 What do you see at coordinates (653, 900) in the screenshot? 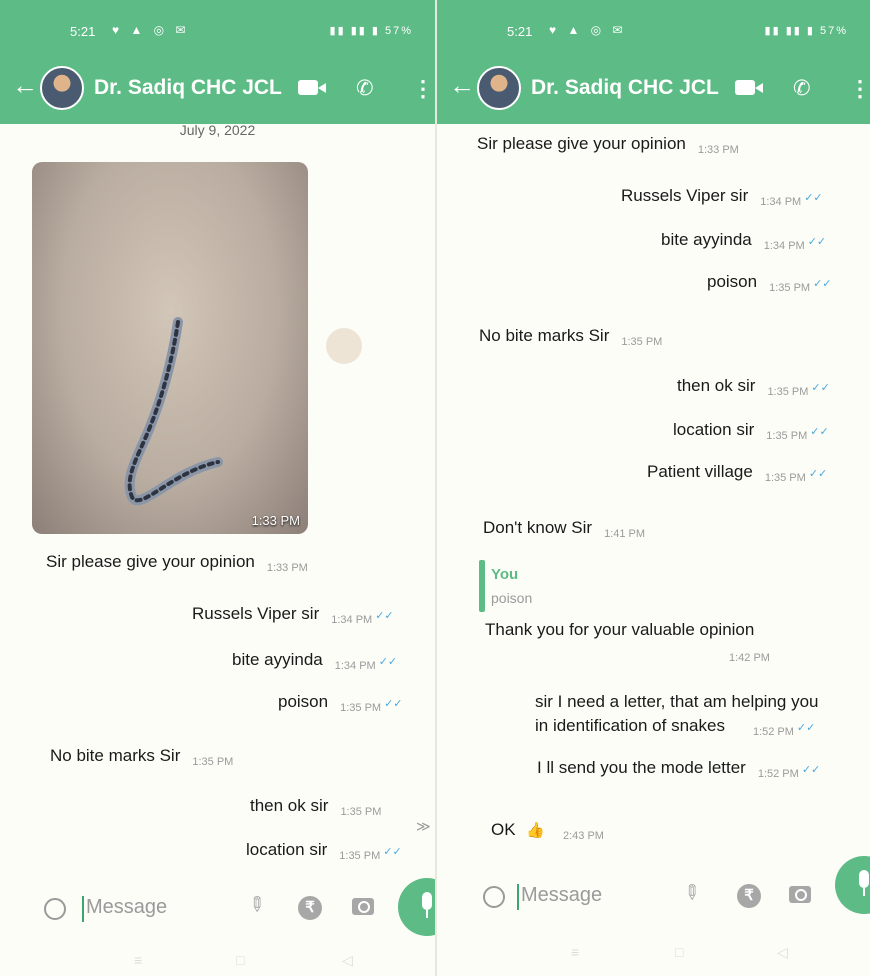
I see `message-composer: Message ✎ ₹` at bounding box center [653, 900].